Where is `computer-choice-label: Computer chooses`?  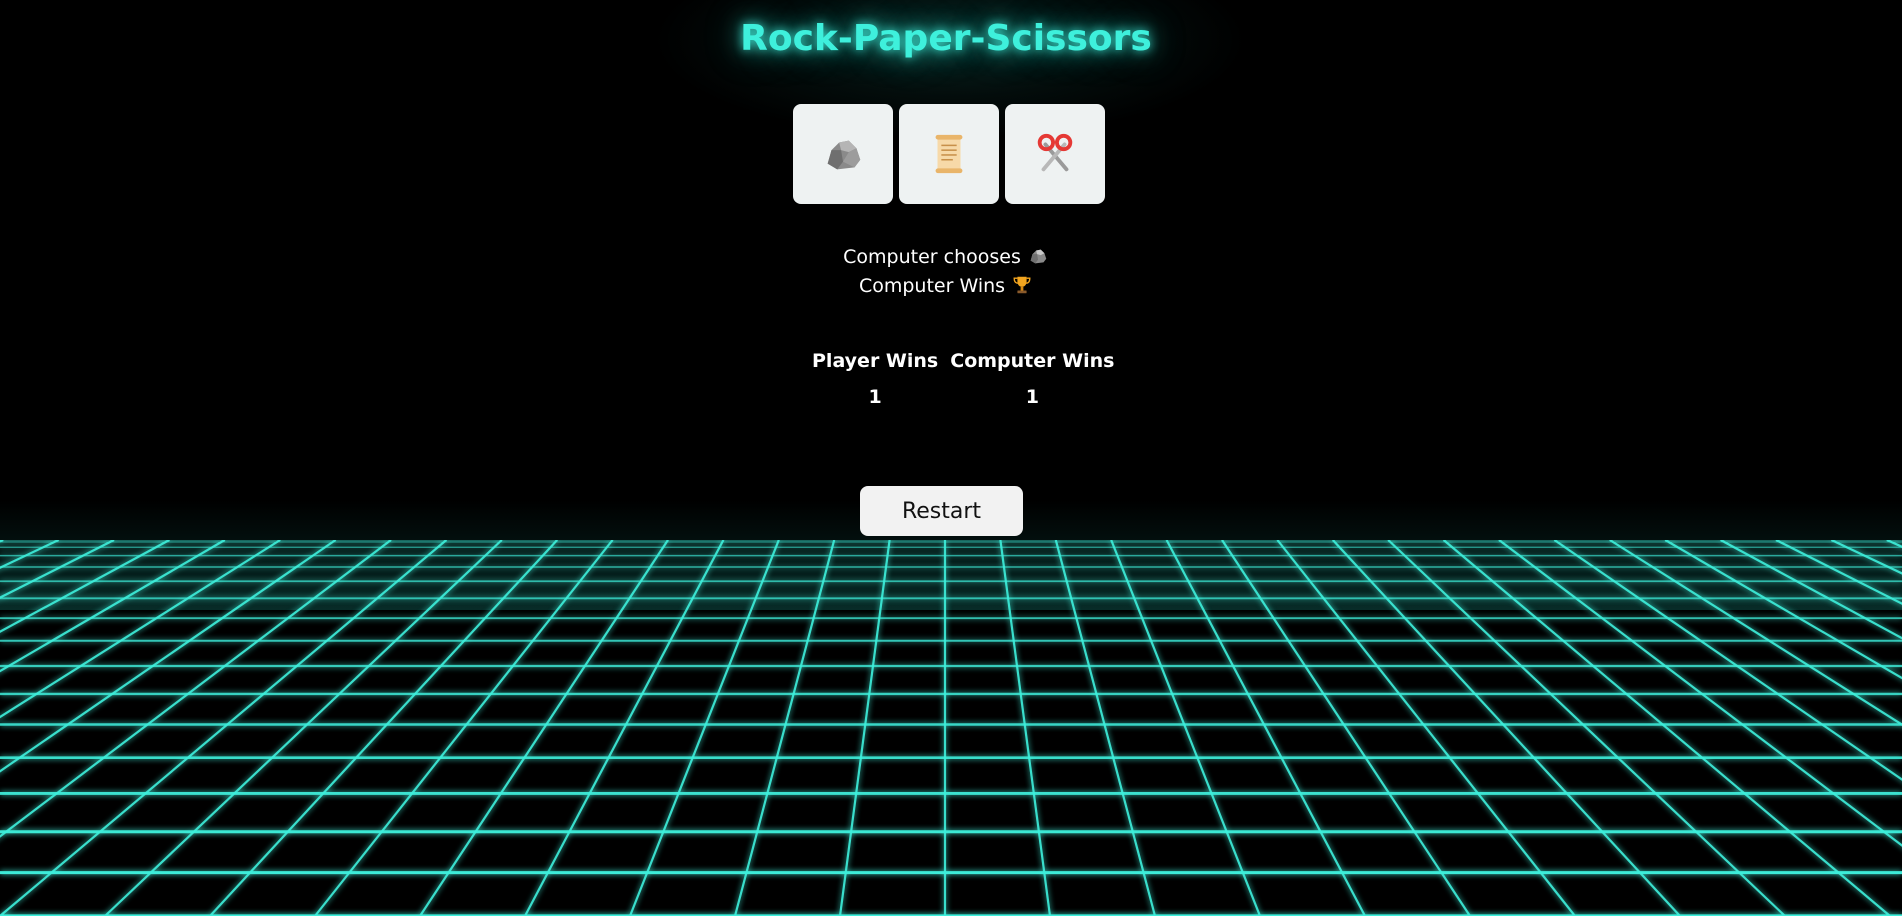
computer-choice-label: Computer chooses is located at coordinates (932, 257).